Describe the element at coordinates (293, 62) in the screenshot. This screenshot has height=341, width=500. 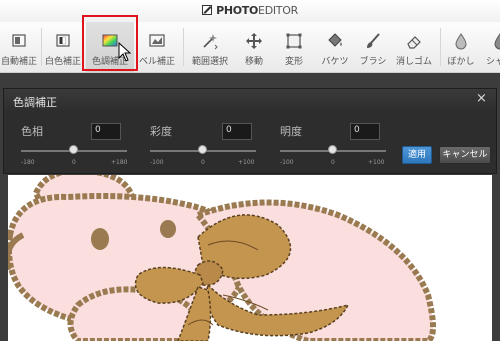
I see `tool-label: 変形` at that location.